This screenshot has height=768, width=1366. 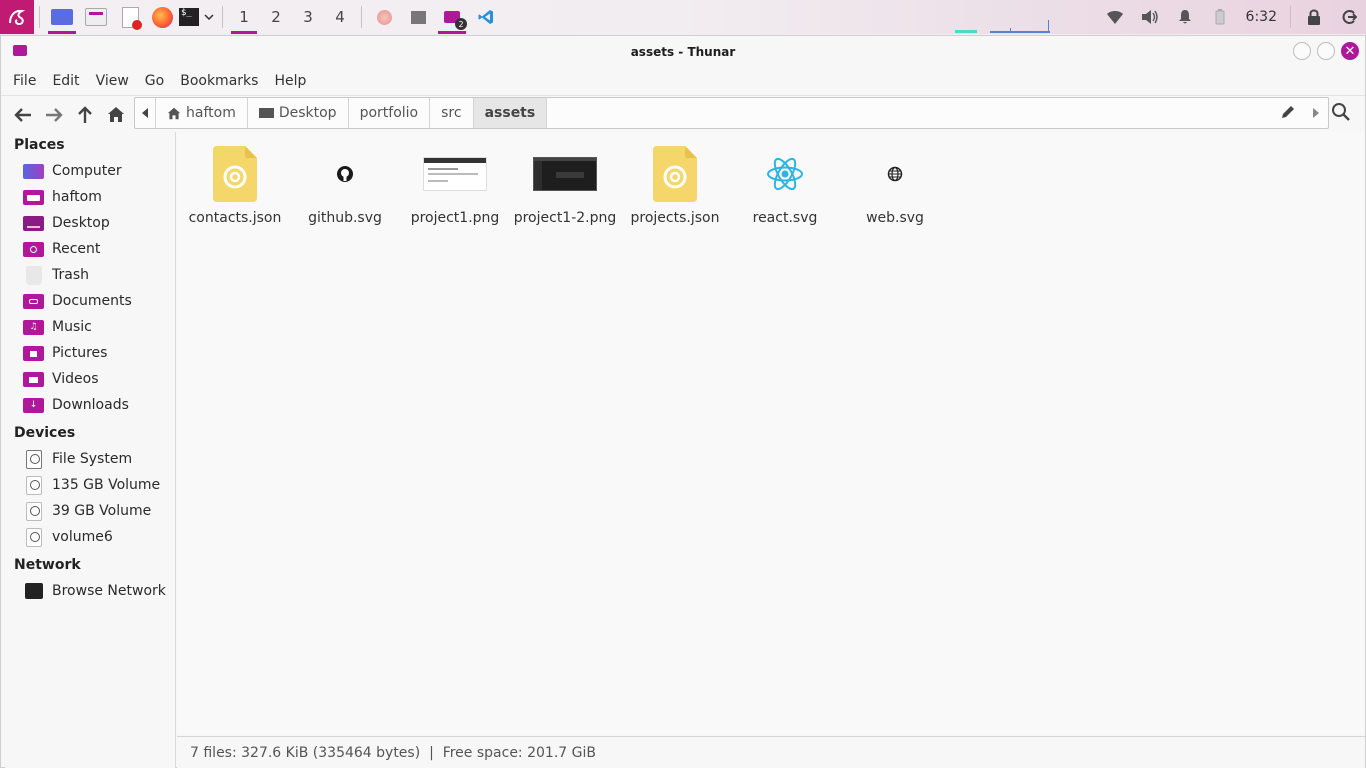 What do you see at coordinates (340, 17) in the screenshot?
I see `workspace-4: 4` at bounding box center [340, 17].